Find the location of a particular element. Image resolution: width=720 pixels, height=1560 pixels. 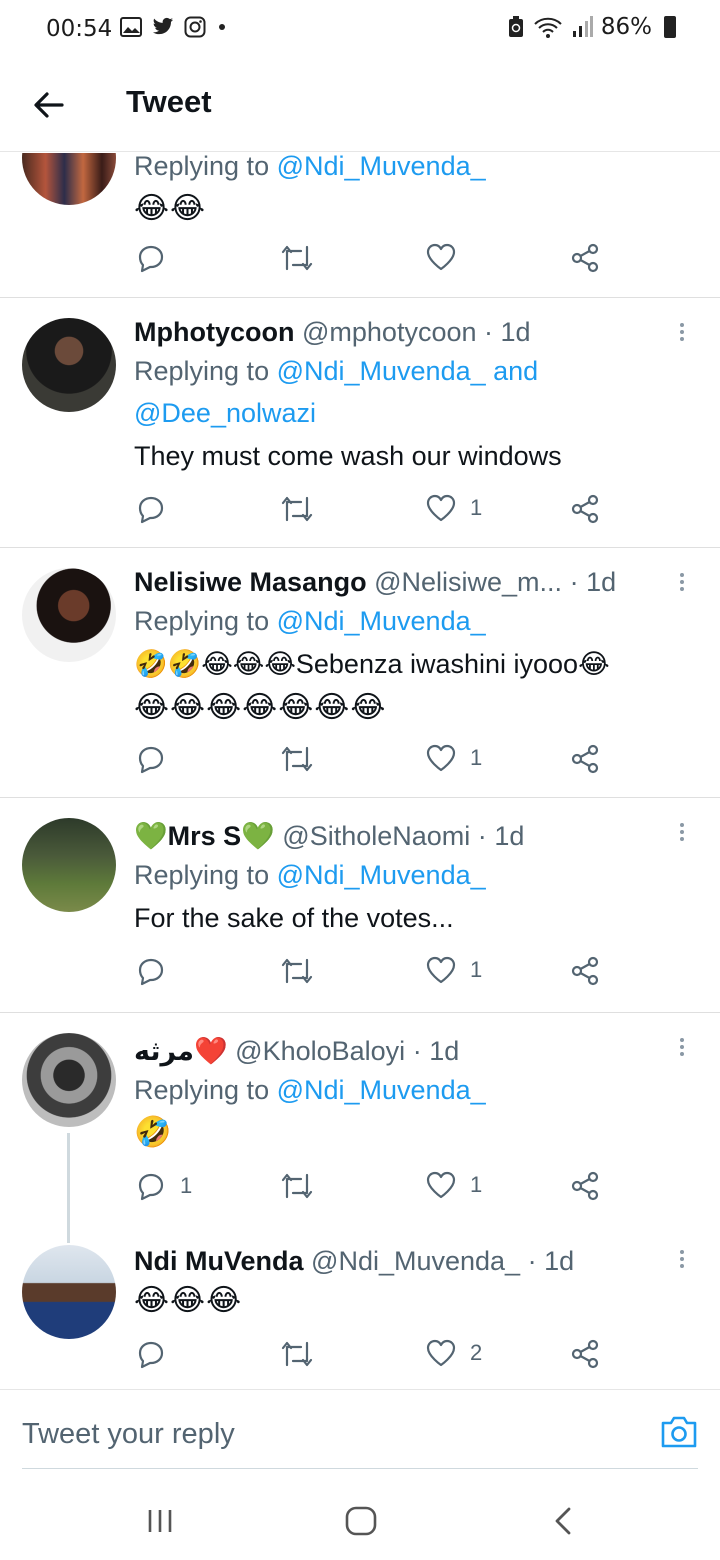

like-button: 2 is located at coordinates (454, 1353).